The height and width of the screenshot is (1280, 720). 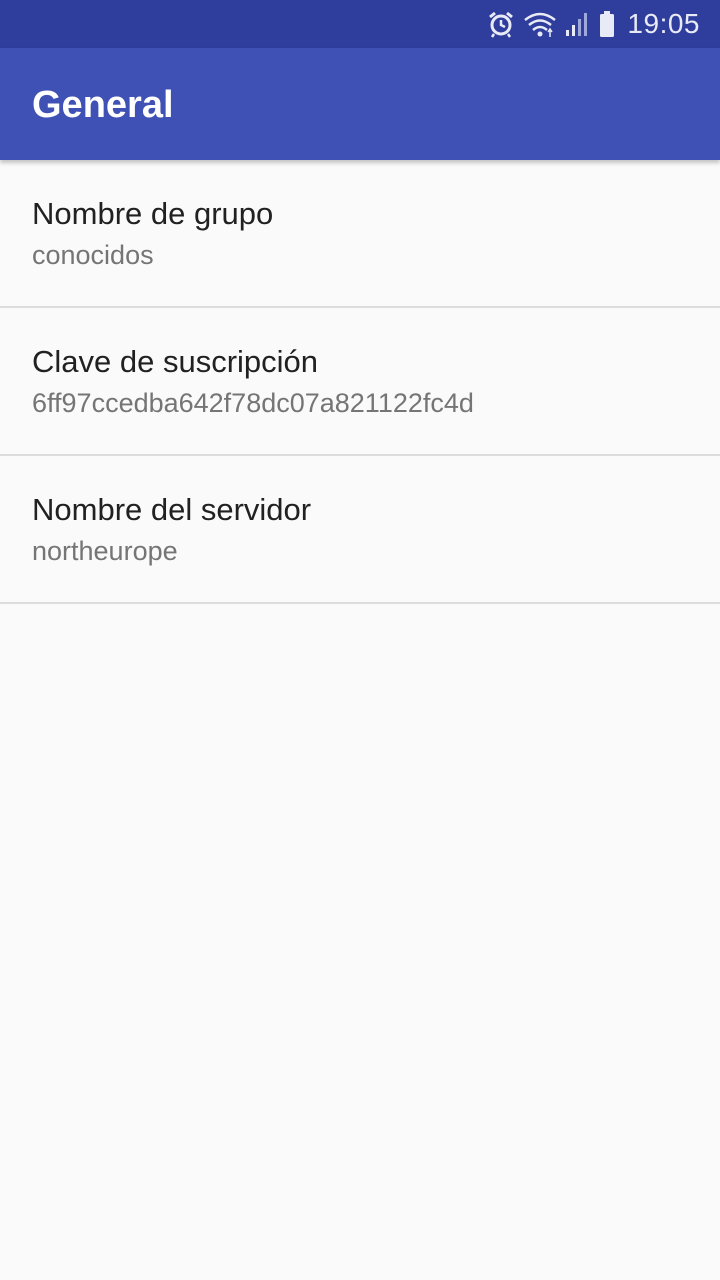 What do you see at coordinates (501, 24) in the screenshot?
I see `alarm-icon` at bounding box center [501, 24].